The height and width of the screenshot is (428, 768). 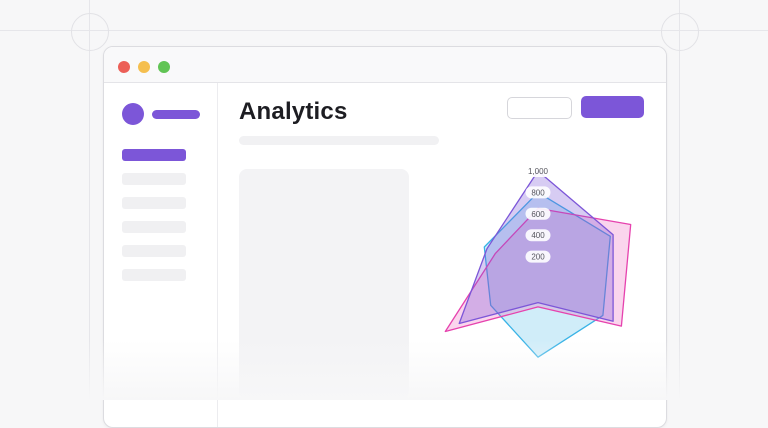 What do you see at coordinates (538, 192) in the screenshot?
I see `radar-tick-label: 800` at bounding box center [538, 192].